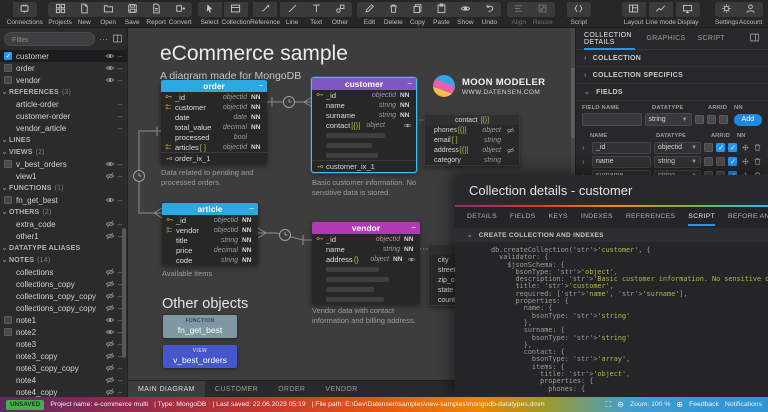  What do you see at coordinates (63, 68) in the screenshot?
I see `sidebar-item-order: order –` at bounding box center [63, 68].